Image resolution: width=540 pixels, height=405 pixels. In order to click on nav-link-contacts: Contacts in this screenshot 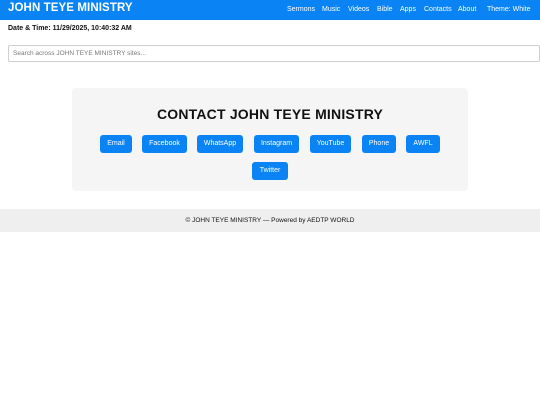, I will do `click(438, 9)`.